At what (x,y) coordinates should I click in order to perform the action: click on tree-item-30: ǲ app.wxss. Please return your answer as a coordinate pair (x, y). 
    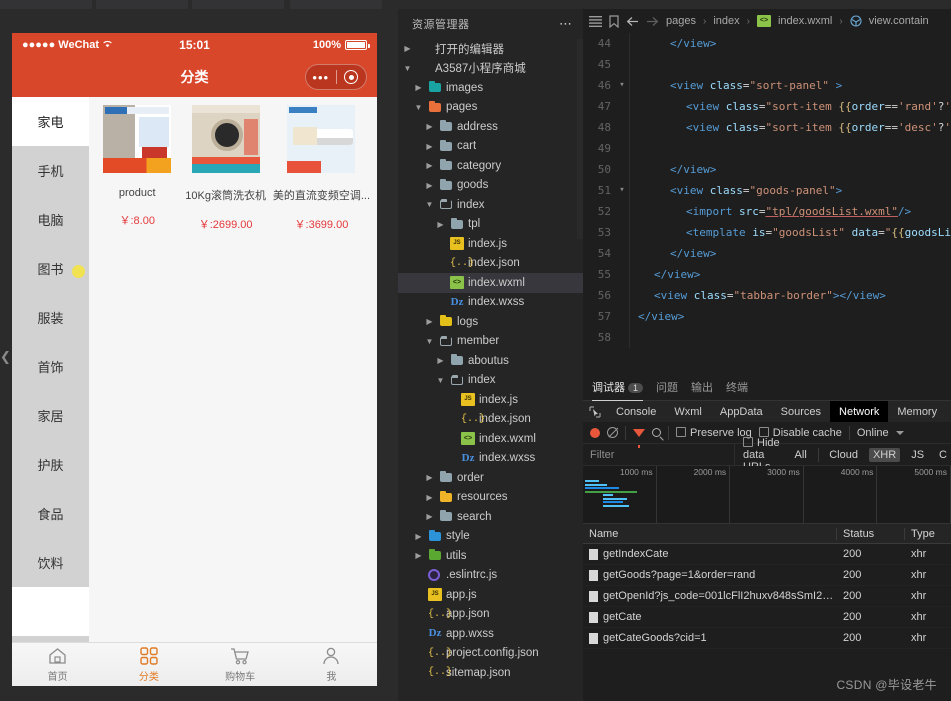
    Looking at the image, I should click on (490, 634).